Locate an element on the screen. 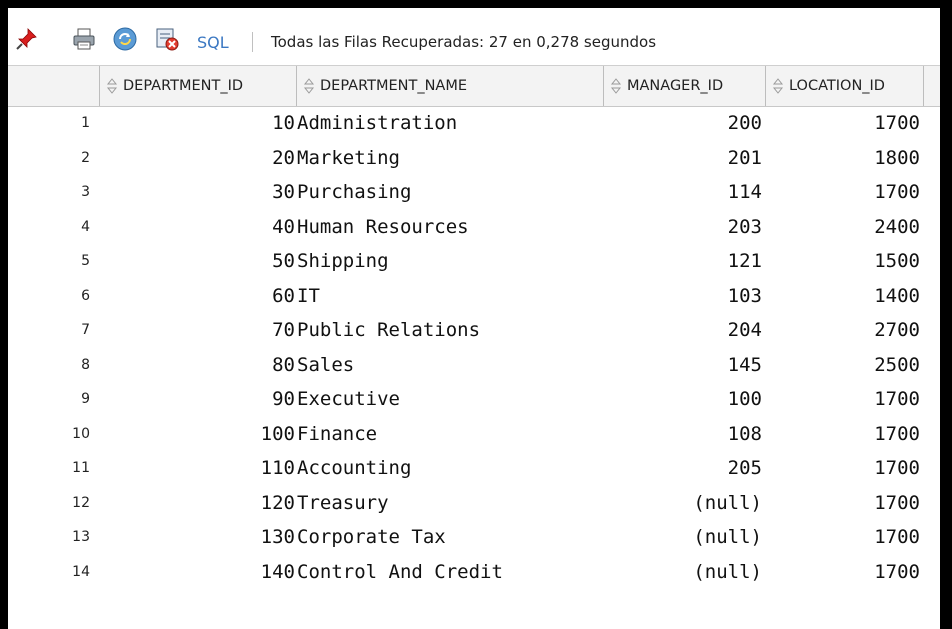  cell-department-name: Finance is located at coordinates (450, 434).